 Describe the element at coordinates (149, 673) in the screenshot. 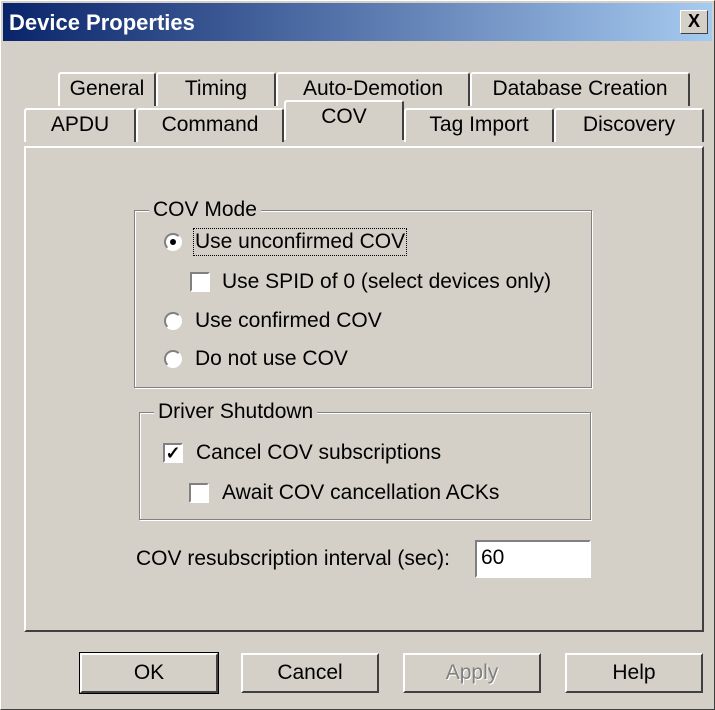

I see `ok-button: OK` at that location.